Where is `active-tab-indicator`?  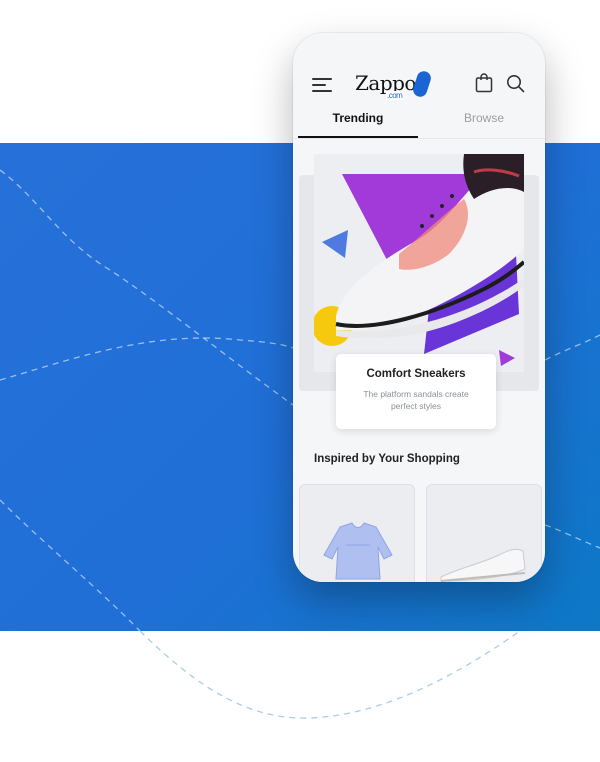 active-tab-indicator is located at coordinates (358, 137).